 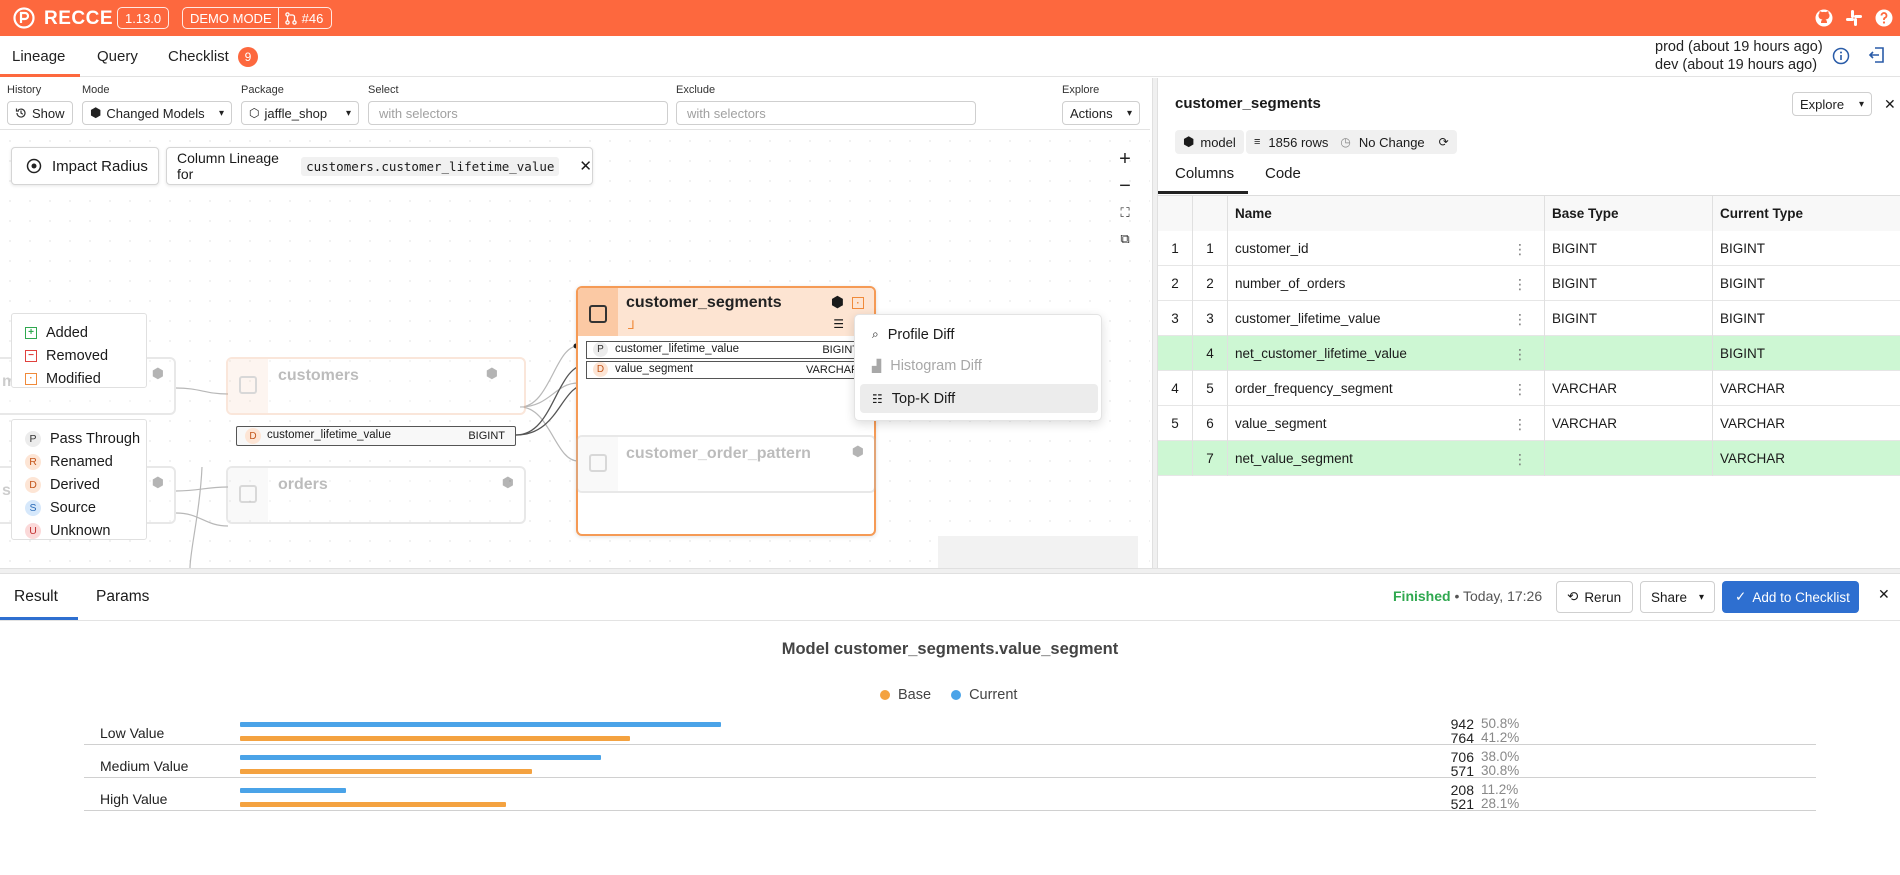 What do you see at coordinates (1629, 388) in the screenshot?
I see `base-type-cell: VARCHAR` at bounding box center [1629, 388].